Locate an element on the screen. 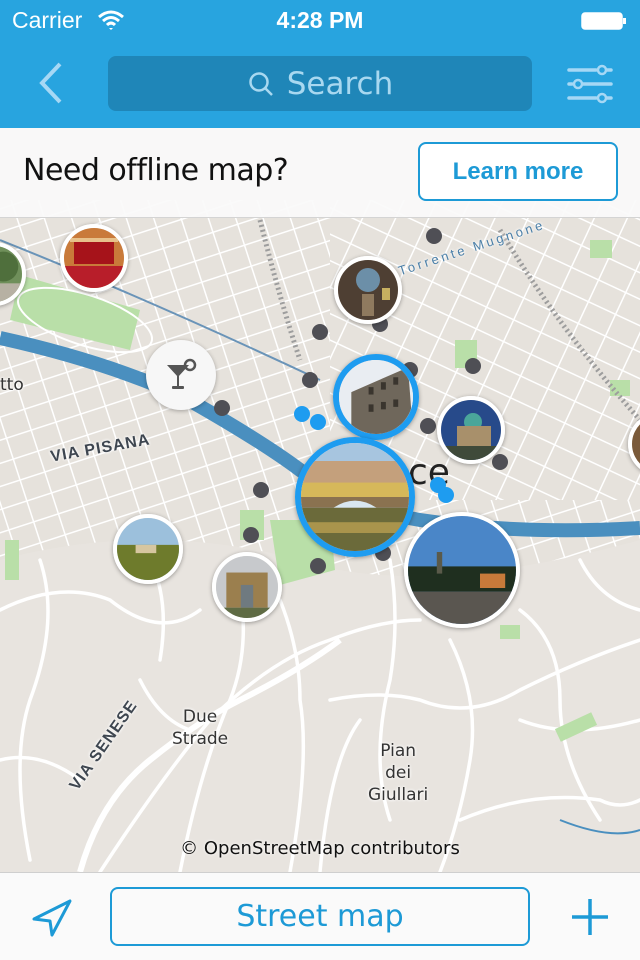 The width and height of the screenshot is (640, 960). chapel-photo is located at coordinates (368, 290).